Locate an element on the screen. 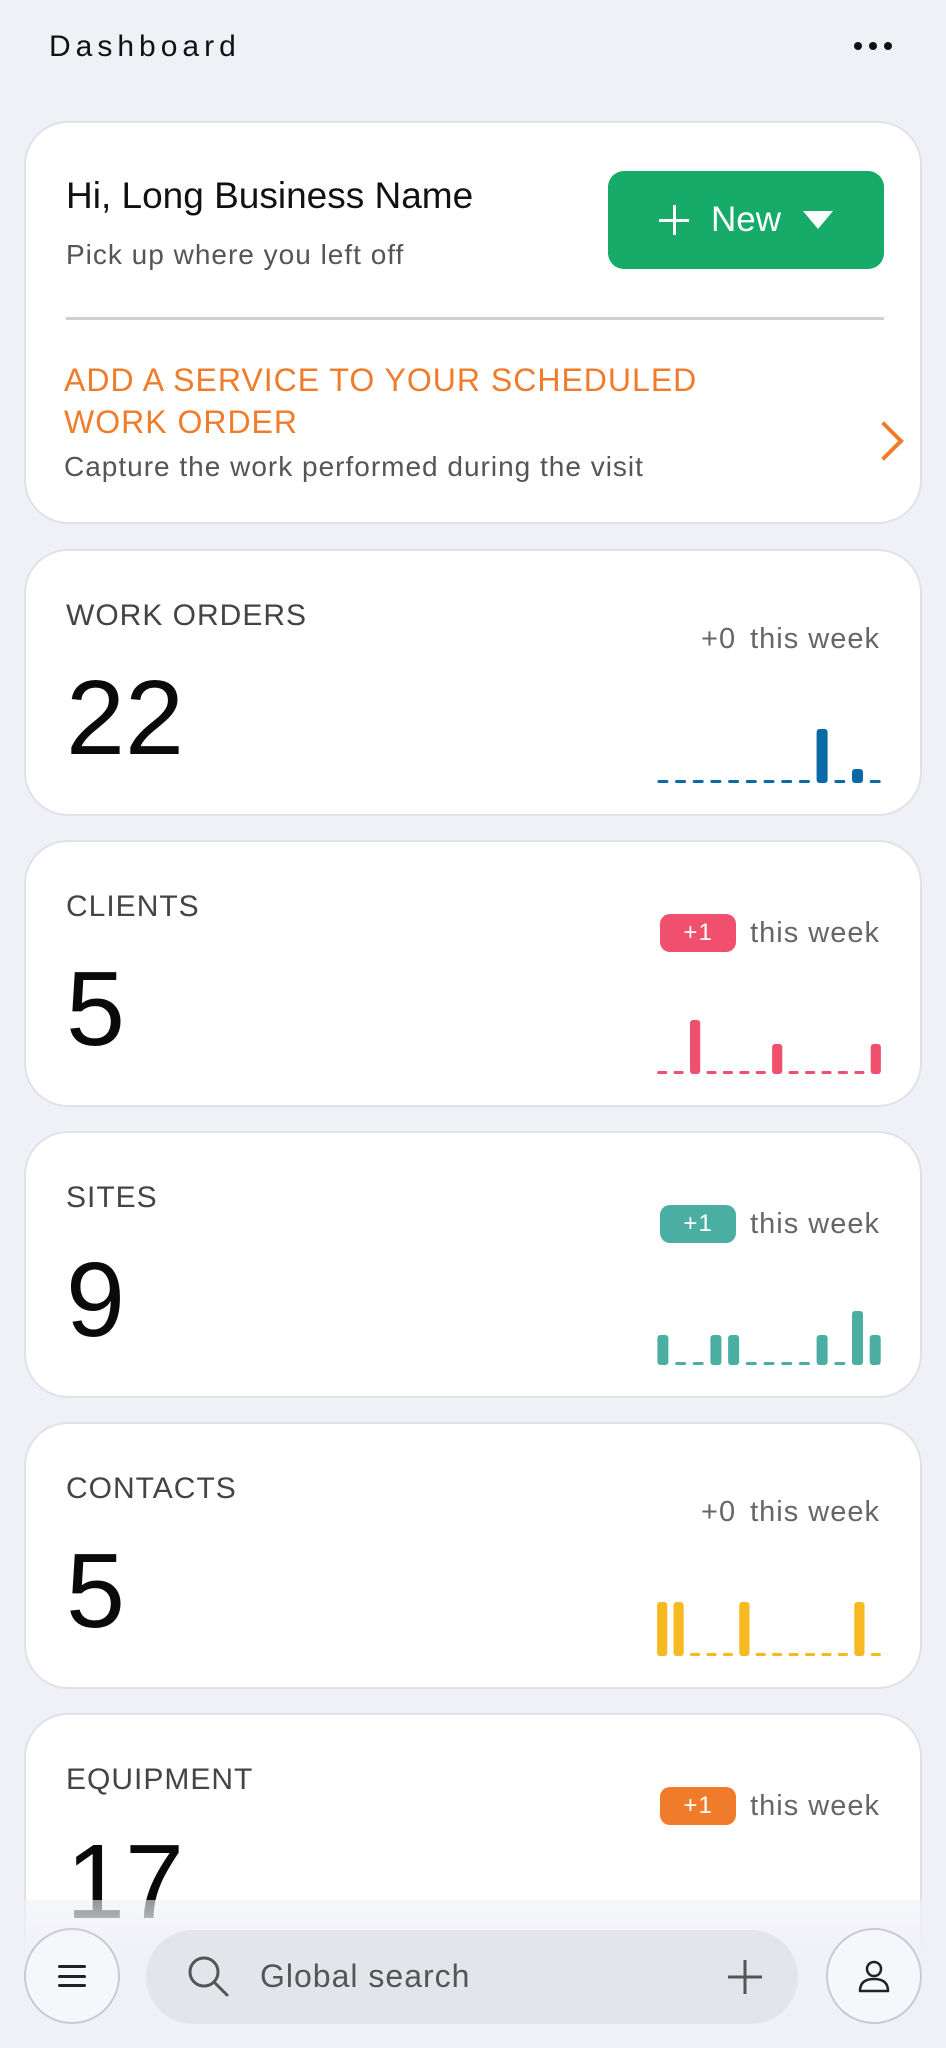 The height and width of the screenshot is (2048, 946). user-profile-icon is located at coordinates (874, 1976).